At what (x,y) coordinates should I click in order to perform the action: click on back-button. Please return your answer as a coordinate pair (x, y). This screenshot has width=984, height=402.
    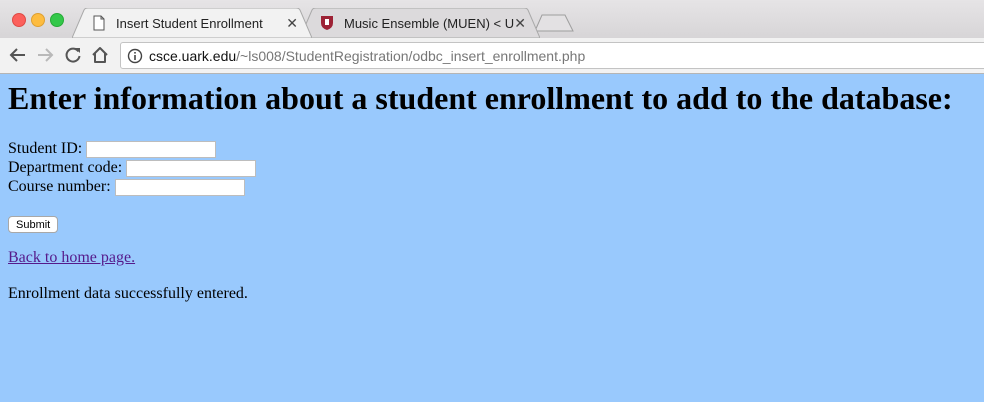
    Looking at the image, I should click on (18, 55).